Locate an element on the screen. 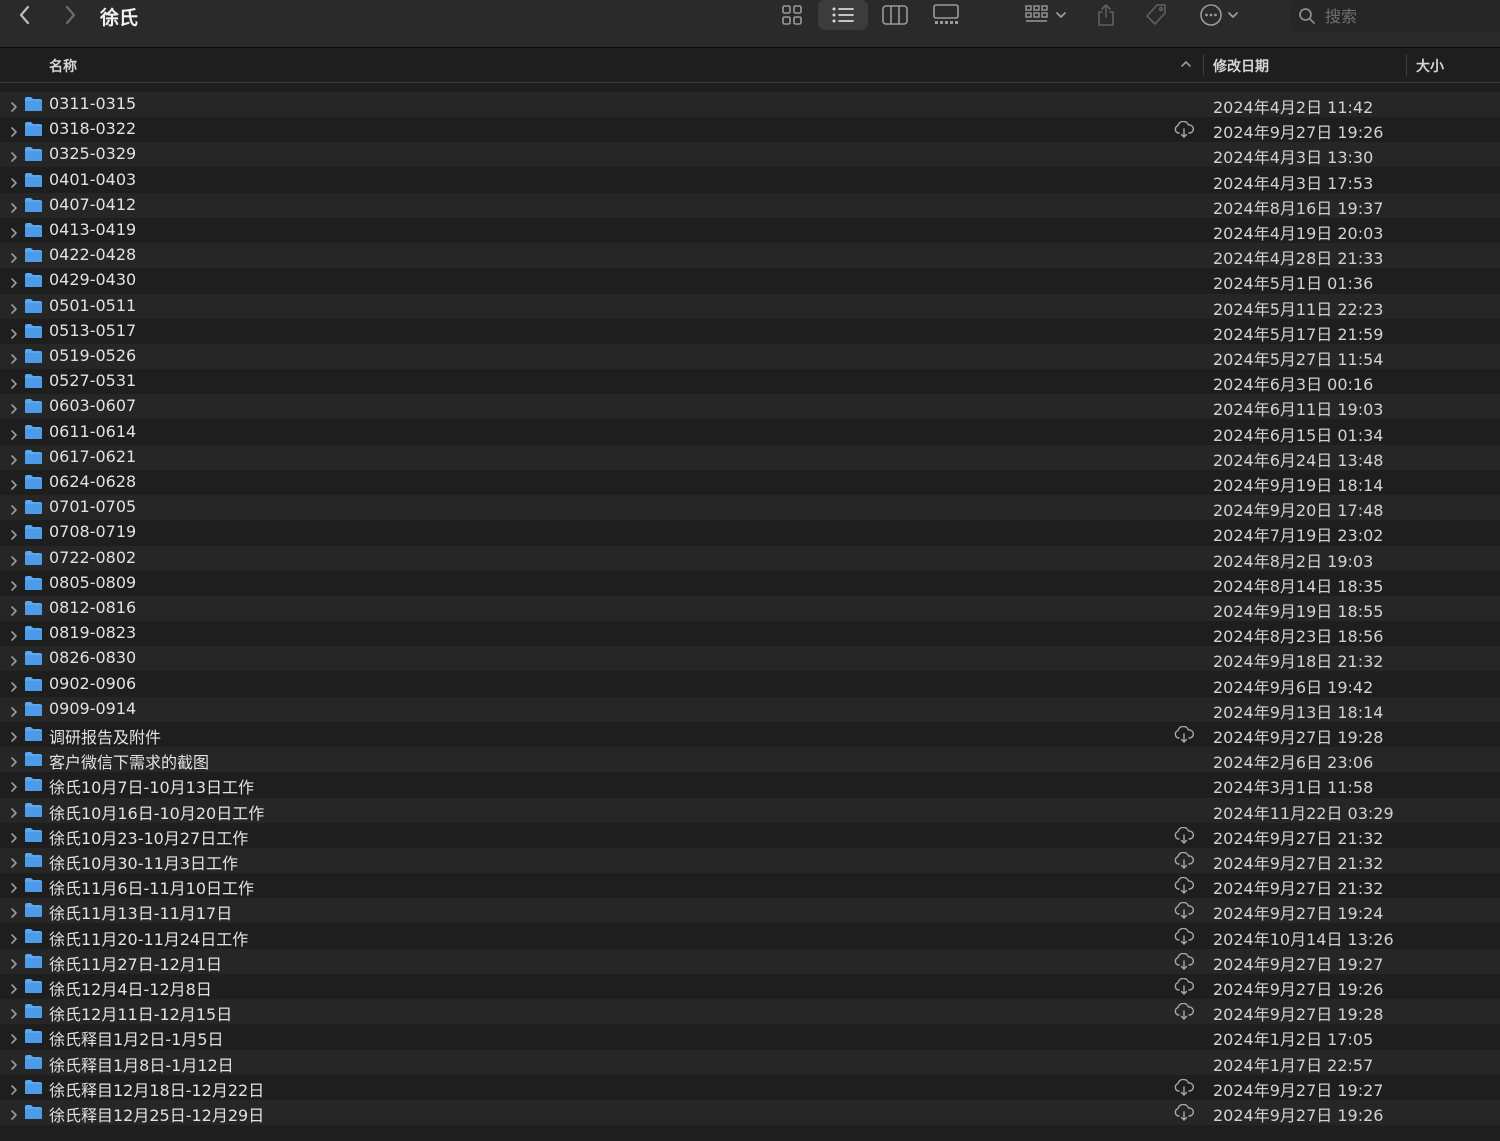 The width and height of the screenshot is (1500, 1141). share-button is located at coordinates (1106, 15).